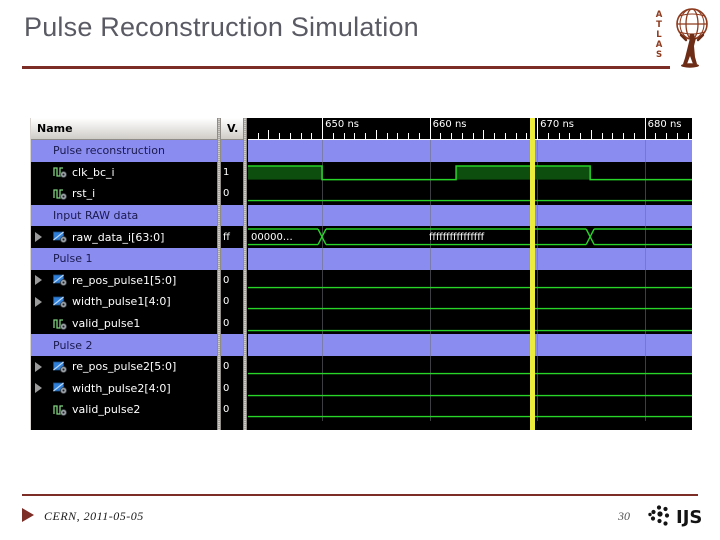 The height and width of the screenshot is (540, 720). I want to click on signal-group-row: Pulse 1, so click(124, 258).